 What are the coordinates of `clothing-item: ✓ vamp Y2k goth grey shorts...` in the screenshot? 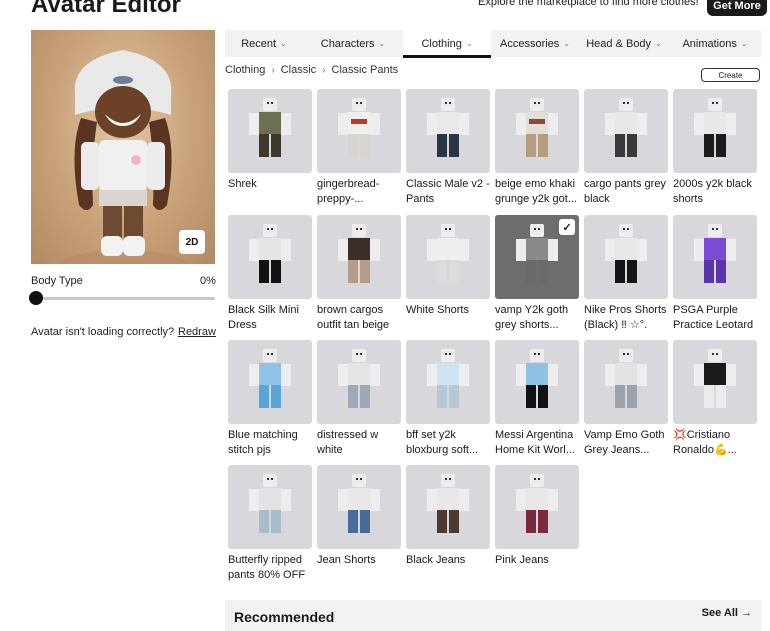 It's located at (537, 274).